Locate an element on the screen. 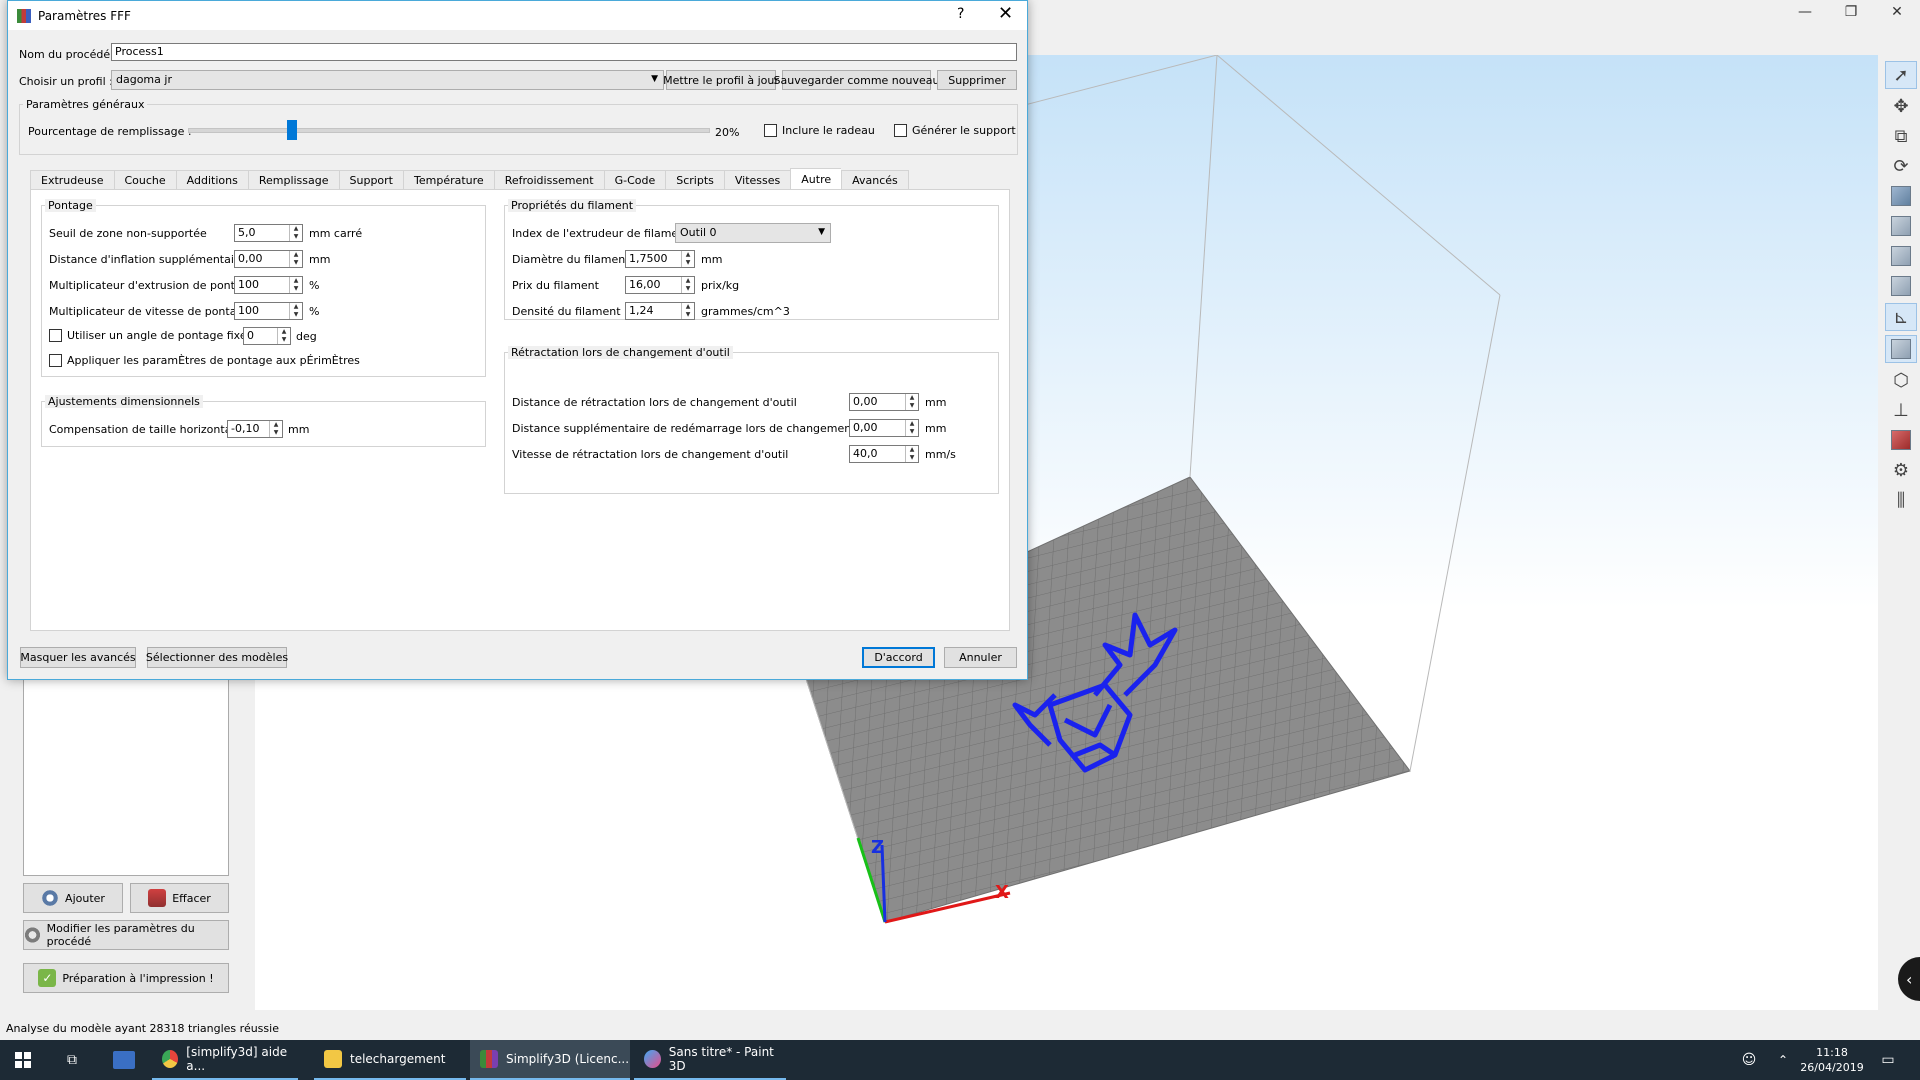 The width and height of the screenshot is (1920, 1080). horizontal-size-compensation-unit: mm is located at coordinates (299, 429).